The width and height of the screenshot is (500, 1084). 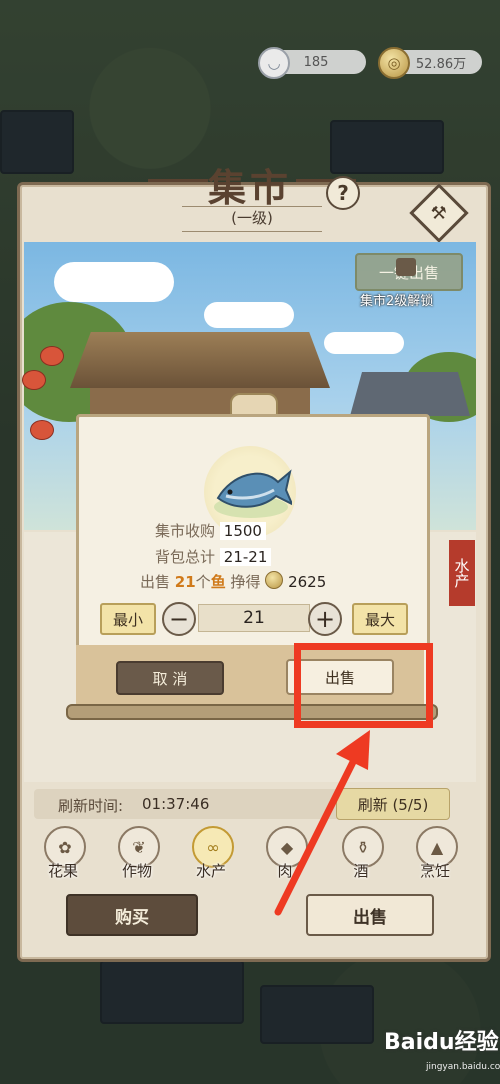 What do you see at coordinates (307, 582) in the screenshot?
I see `earn-value: 2625` at bounding box center [307, 582].